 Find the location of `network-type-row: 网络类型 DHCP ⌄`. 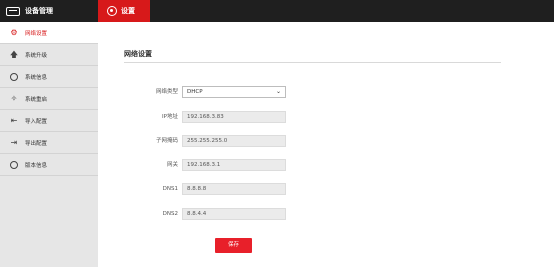

network-type-row: 网络类型 DHCP ⌄ is located at coordinates (326, 92).